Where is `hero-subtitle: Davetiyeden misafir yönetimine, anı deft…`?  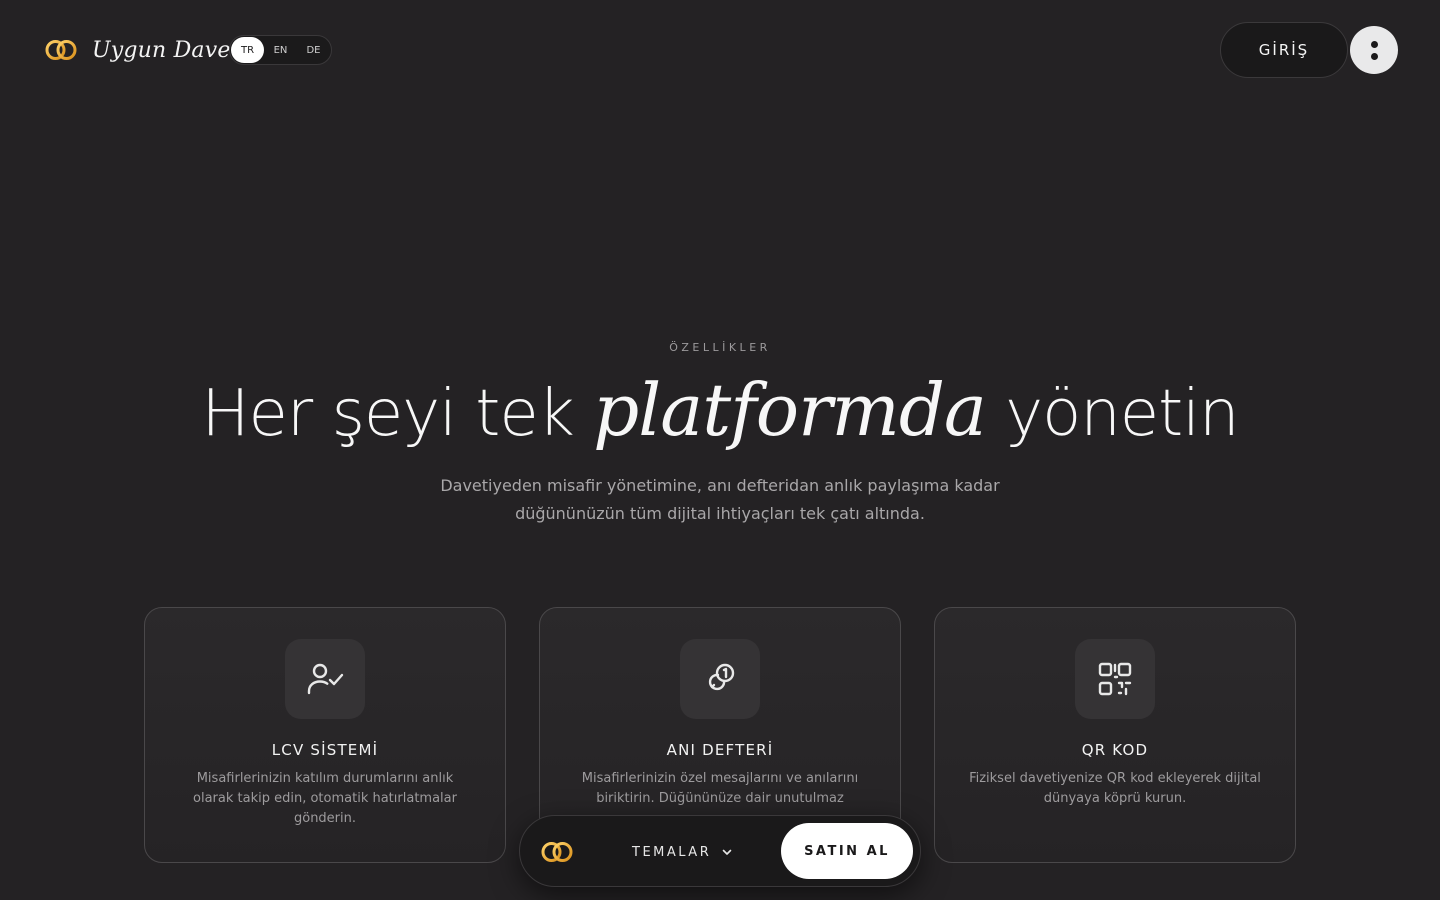 hero-subtitle: Davetiyeden misafir yönetimine, anı deft… is located at coordinates (720, 500).